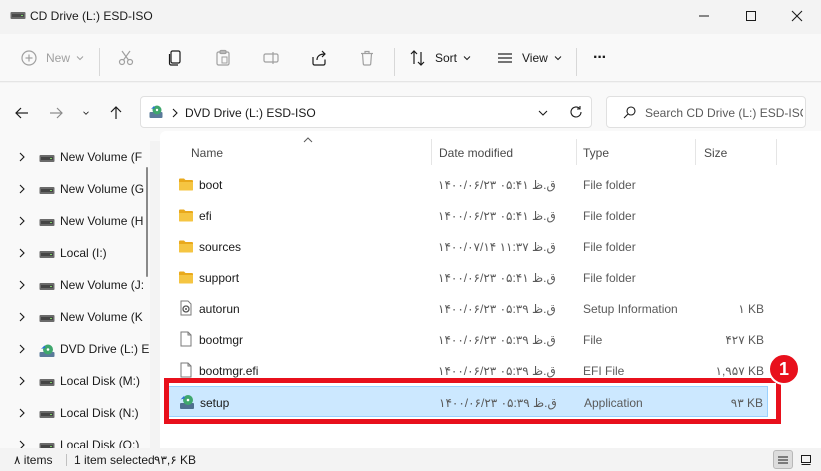 This screenshot has width=821, height=471. I want to click on close-icon, so click(797, 16).